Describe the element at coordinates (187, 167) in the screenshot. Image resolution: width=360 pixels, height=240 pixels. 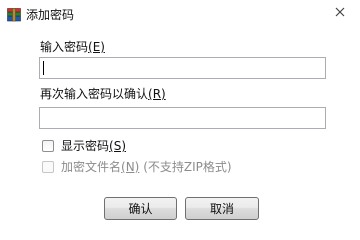
I see `zip-unsupported-note: (不支持ZIP格式)` at that location.